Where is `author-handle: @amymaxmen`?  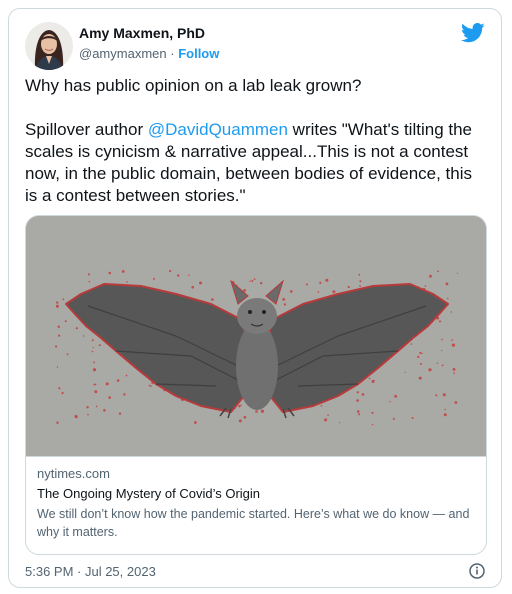
author-handle: @amymaxmen is located at coordinates (123, 53).